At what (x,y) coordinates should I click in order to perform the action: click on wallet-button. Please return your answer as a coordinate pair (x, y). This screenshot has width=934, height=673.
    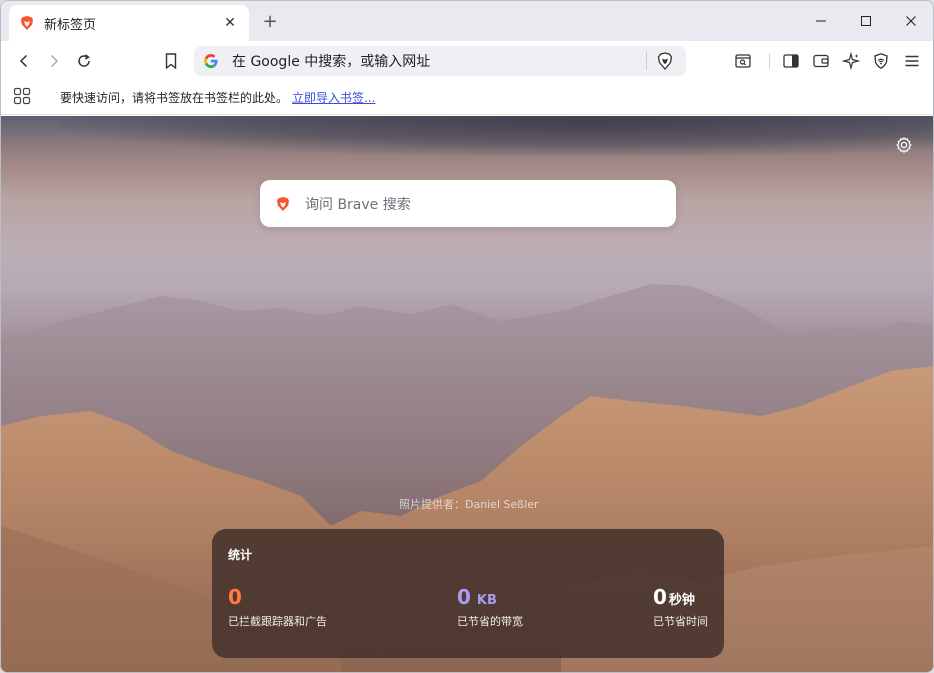
    Looking at the image, I should click on (821, 61).